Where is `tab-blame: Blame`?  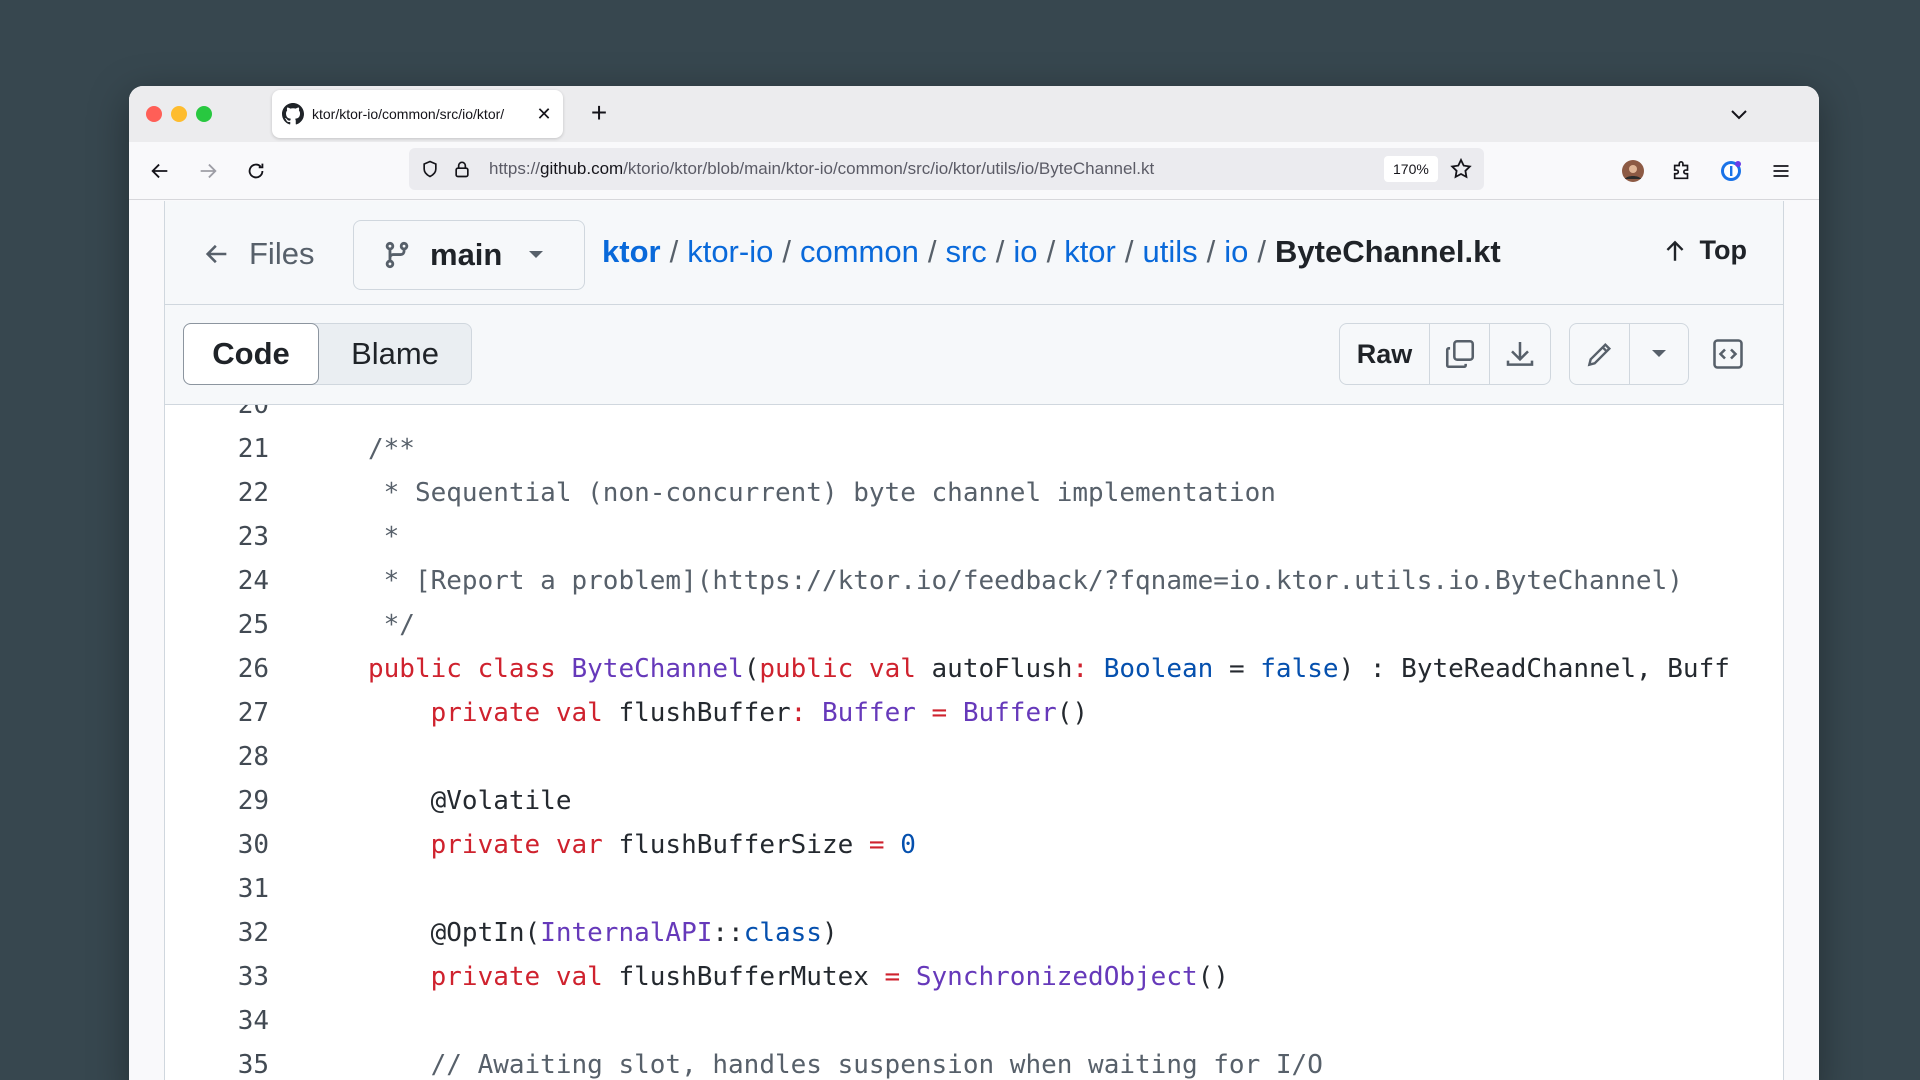 tab-blame: Blame is located at coordinates (395, 354).